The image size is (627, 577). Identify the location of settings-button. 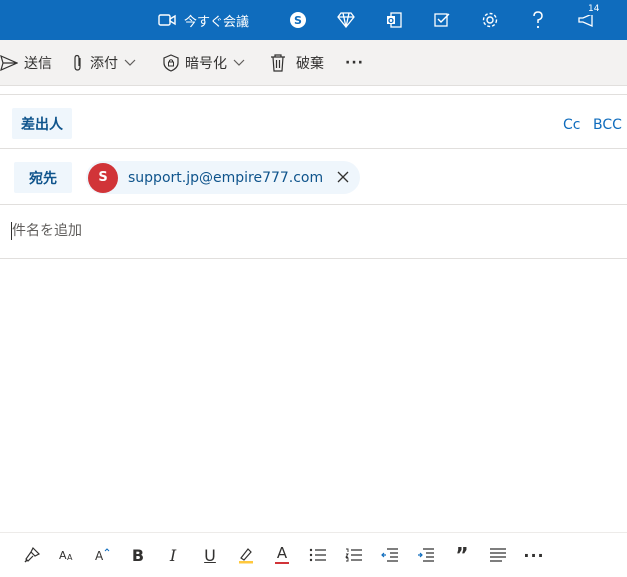
(490, 20).